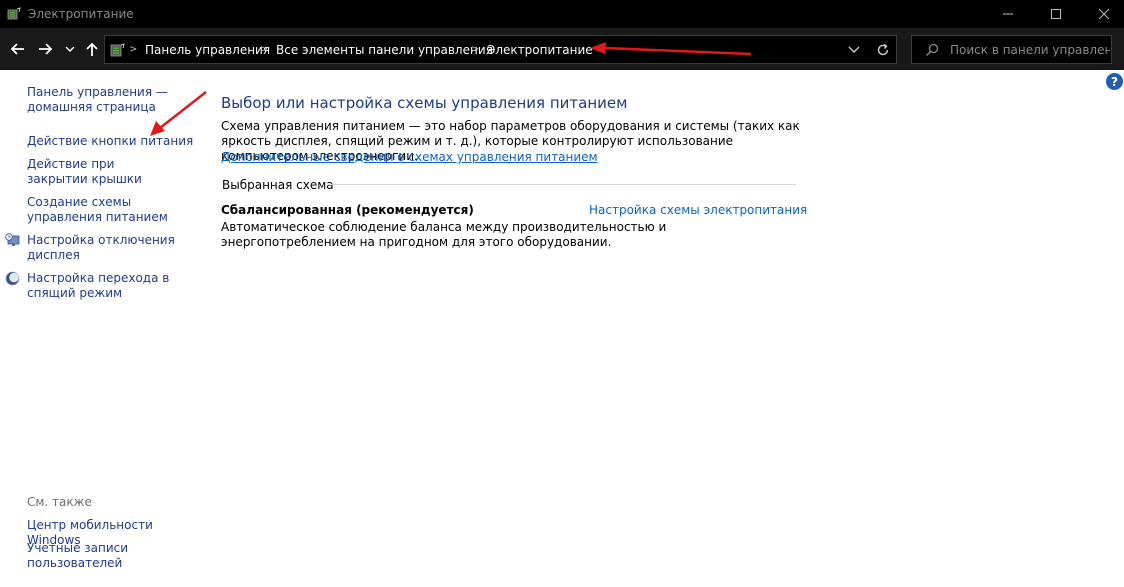 The height and width of the screenshot is (587, 1124). I want to click on window-title: Электропитание, so click(81, 14).